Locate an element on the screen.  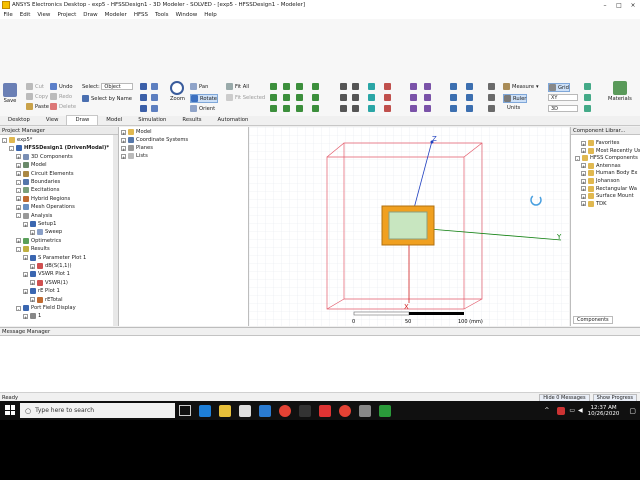
ruler-button: Ruler is located at coordinates (515, 98).